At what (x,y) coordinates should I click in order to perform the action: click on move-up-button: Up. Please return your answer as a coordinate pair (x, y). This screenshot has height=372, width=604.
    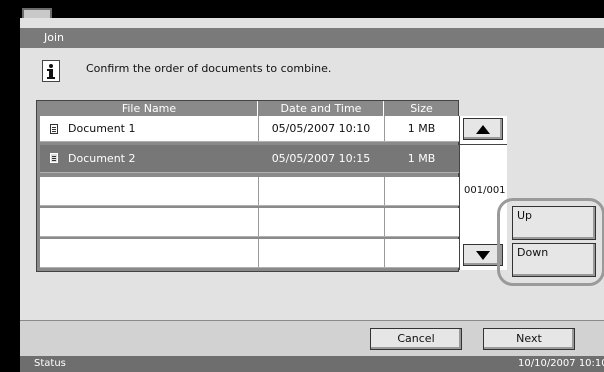
    Looking at the image, I should click on (554, 223).